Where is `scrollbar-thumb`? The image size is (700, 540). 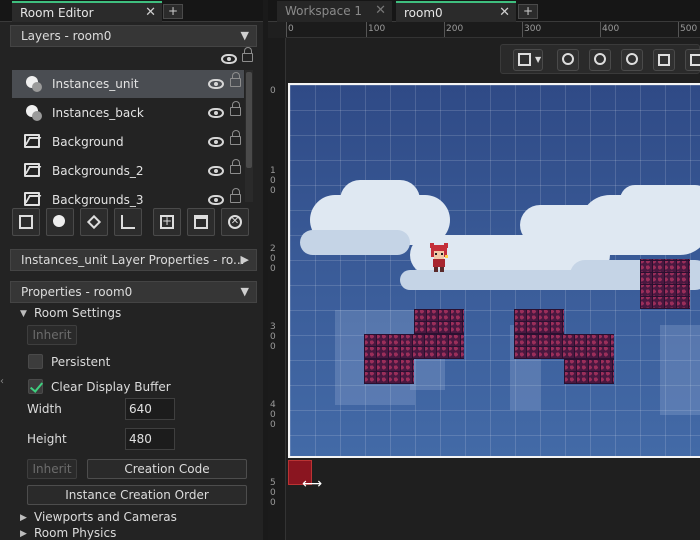
scrollbar-thumb is located at coordinates (249, 120).